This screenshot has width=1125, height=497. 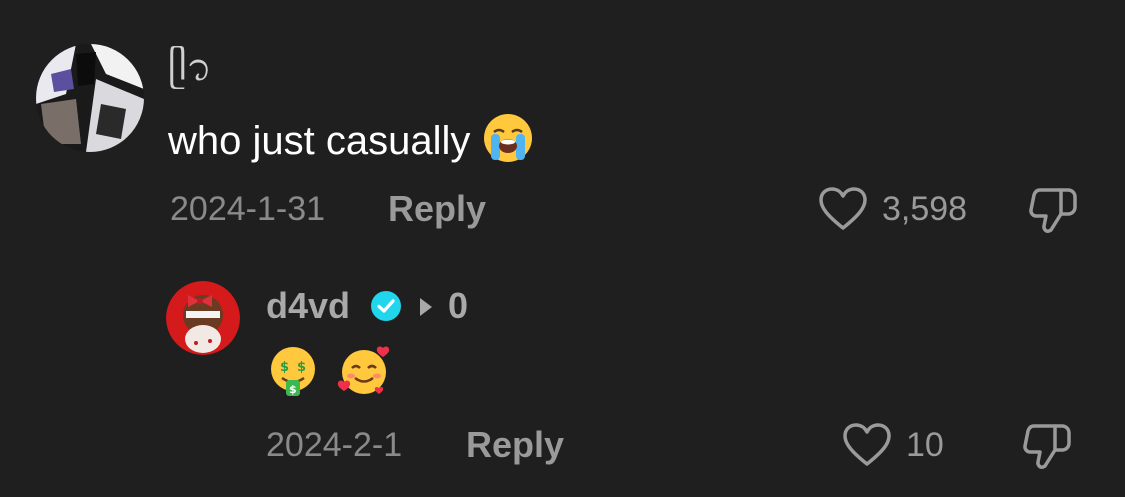 What do you see at coordinates (190, 67) in the screenshot?
I see `user-handle: ᥫ᭡` at bounding box center [190, 67].